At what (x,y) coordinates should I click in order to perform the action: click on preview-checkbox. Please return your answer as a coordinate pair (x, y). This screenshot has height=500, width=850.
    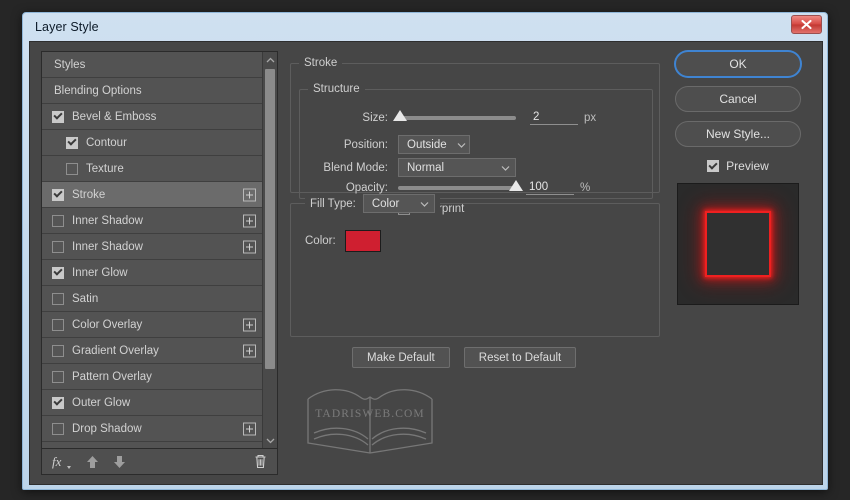
    Looking at the image, I should click on (713, 166).